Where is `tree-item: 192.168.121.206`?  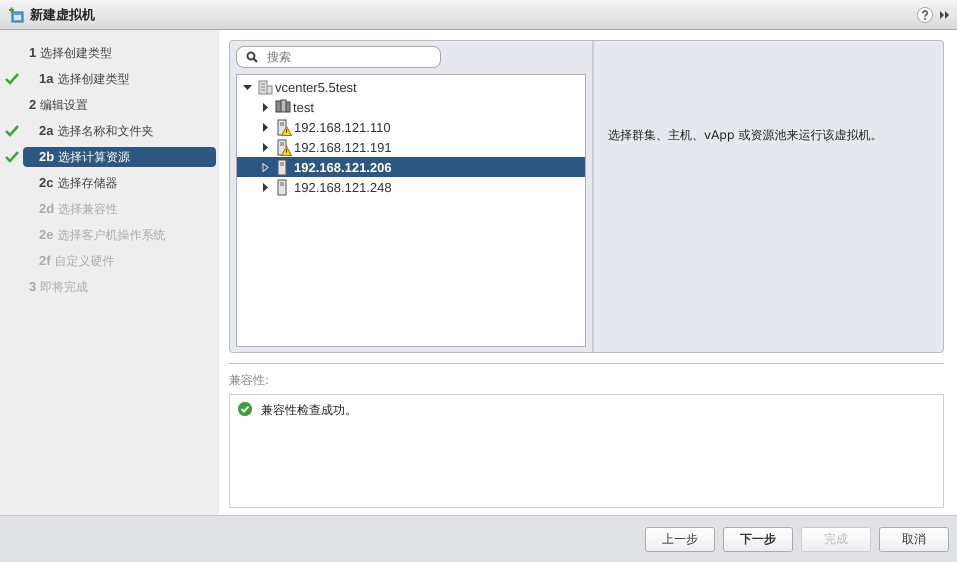 tree-item: 192.168.121.206 is located at coordinates (411, 167).